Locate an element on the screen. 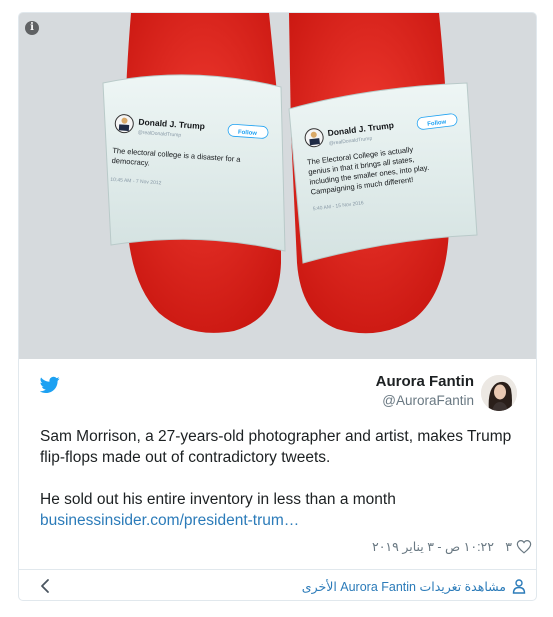 The height and width of the screenshot is (617, 553). tweet-meta: ١٠:٢٢ ص - ٣ يناير ٢٠١٩ ٣ is located at coordinates (277, 548).